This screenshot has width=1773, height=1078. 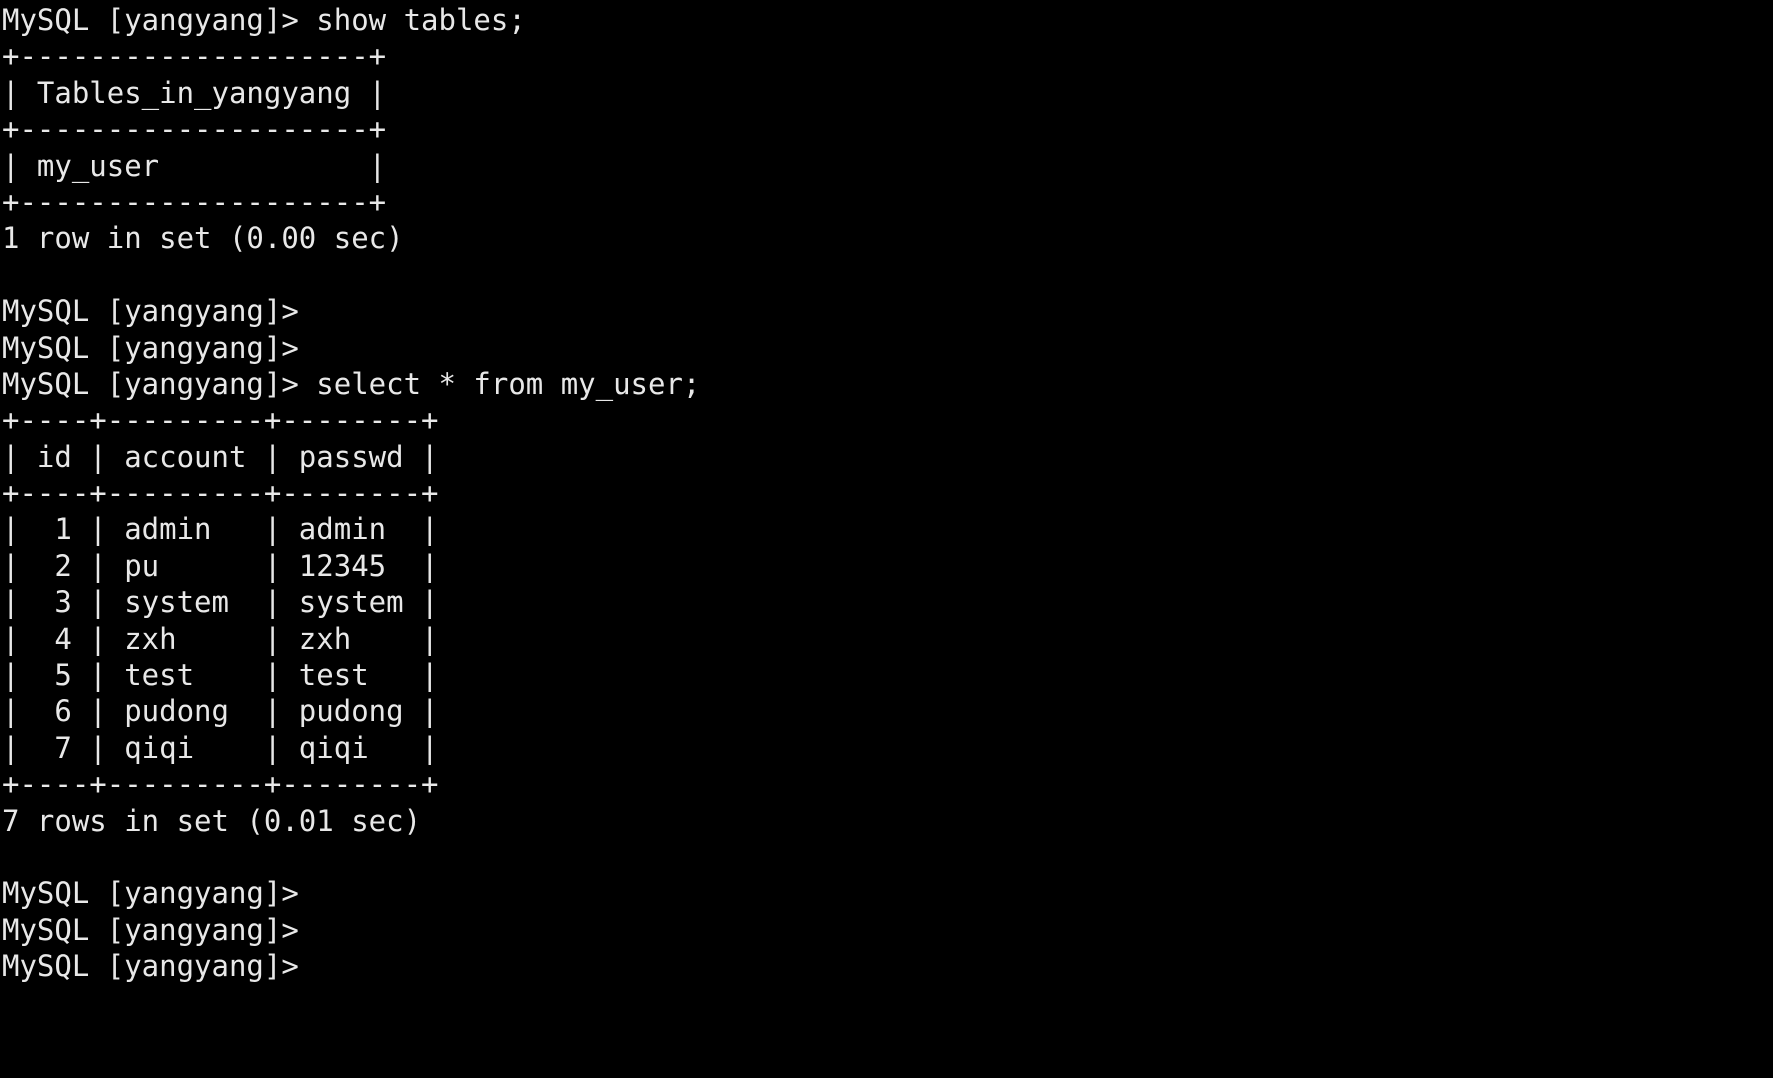 I want to click on terminal-line: 1 row in set (0.00 sec), so click(x=203, y=238).